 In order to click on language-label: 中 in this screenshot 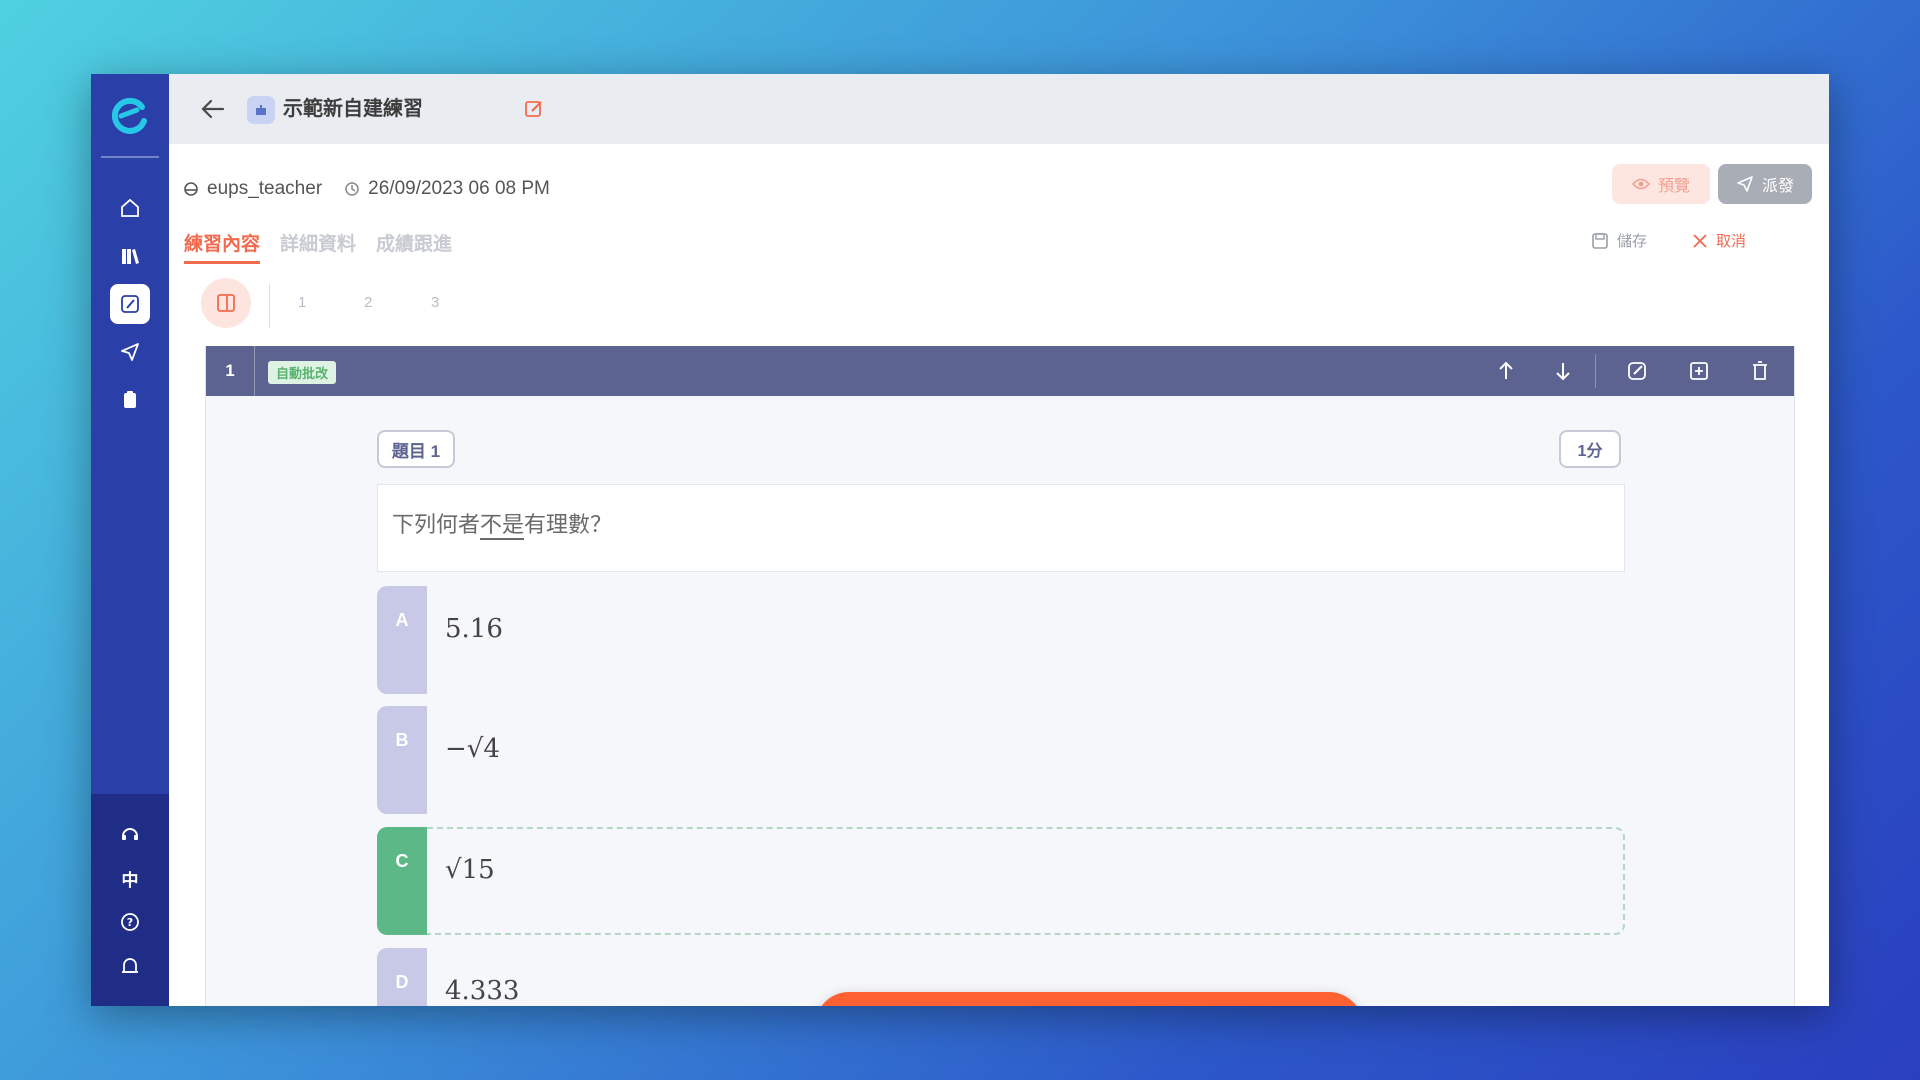, I will do `click(130, 880)`.